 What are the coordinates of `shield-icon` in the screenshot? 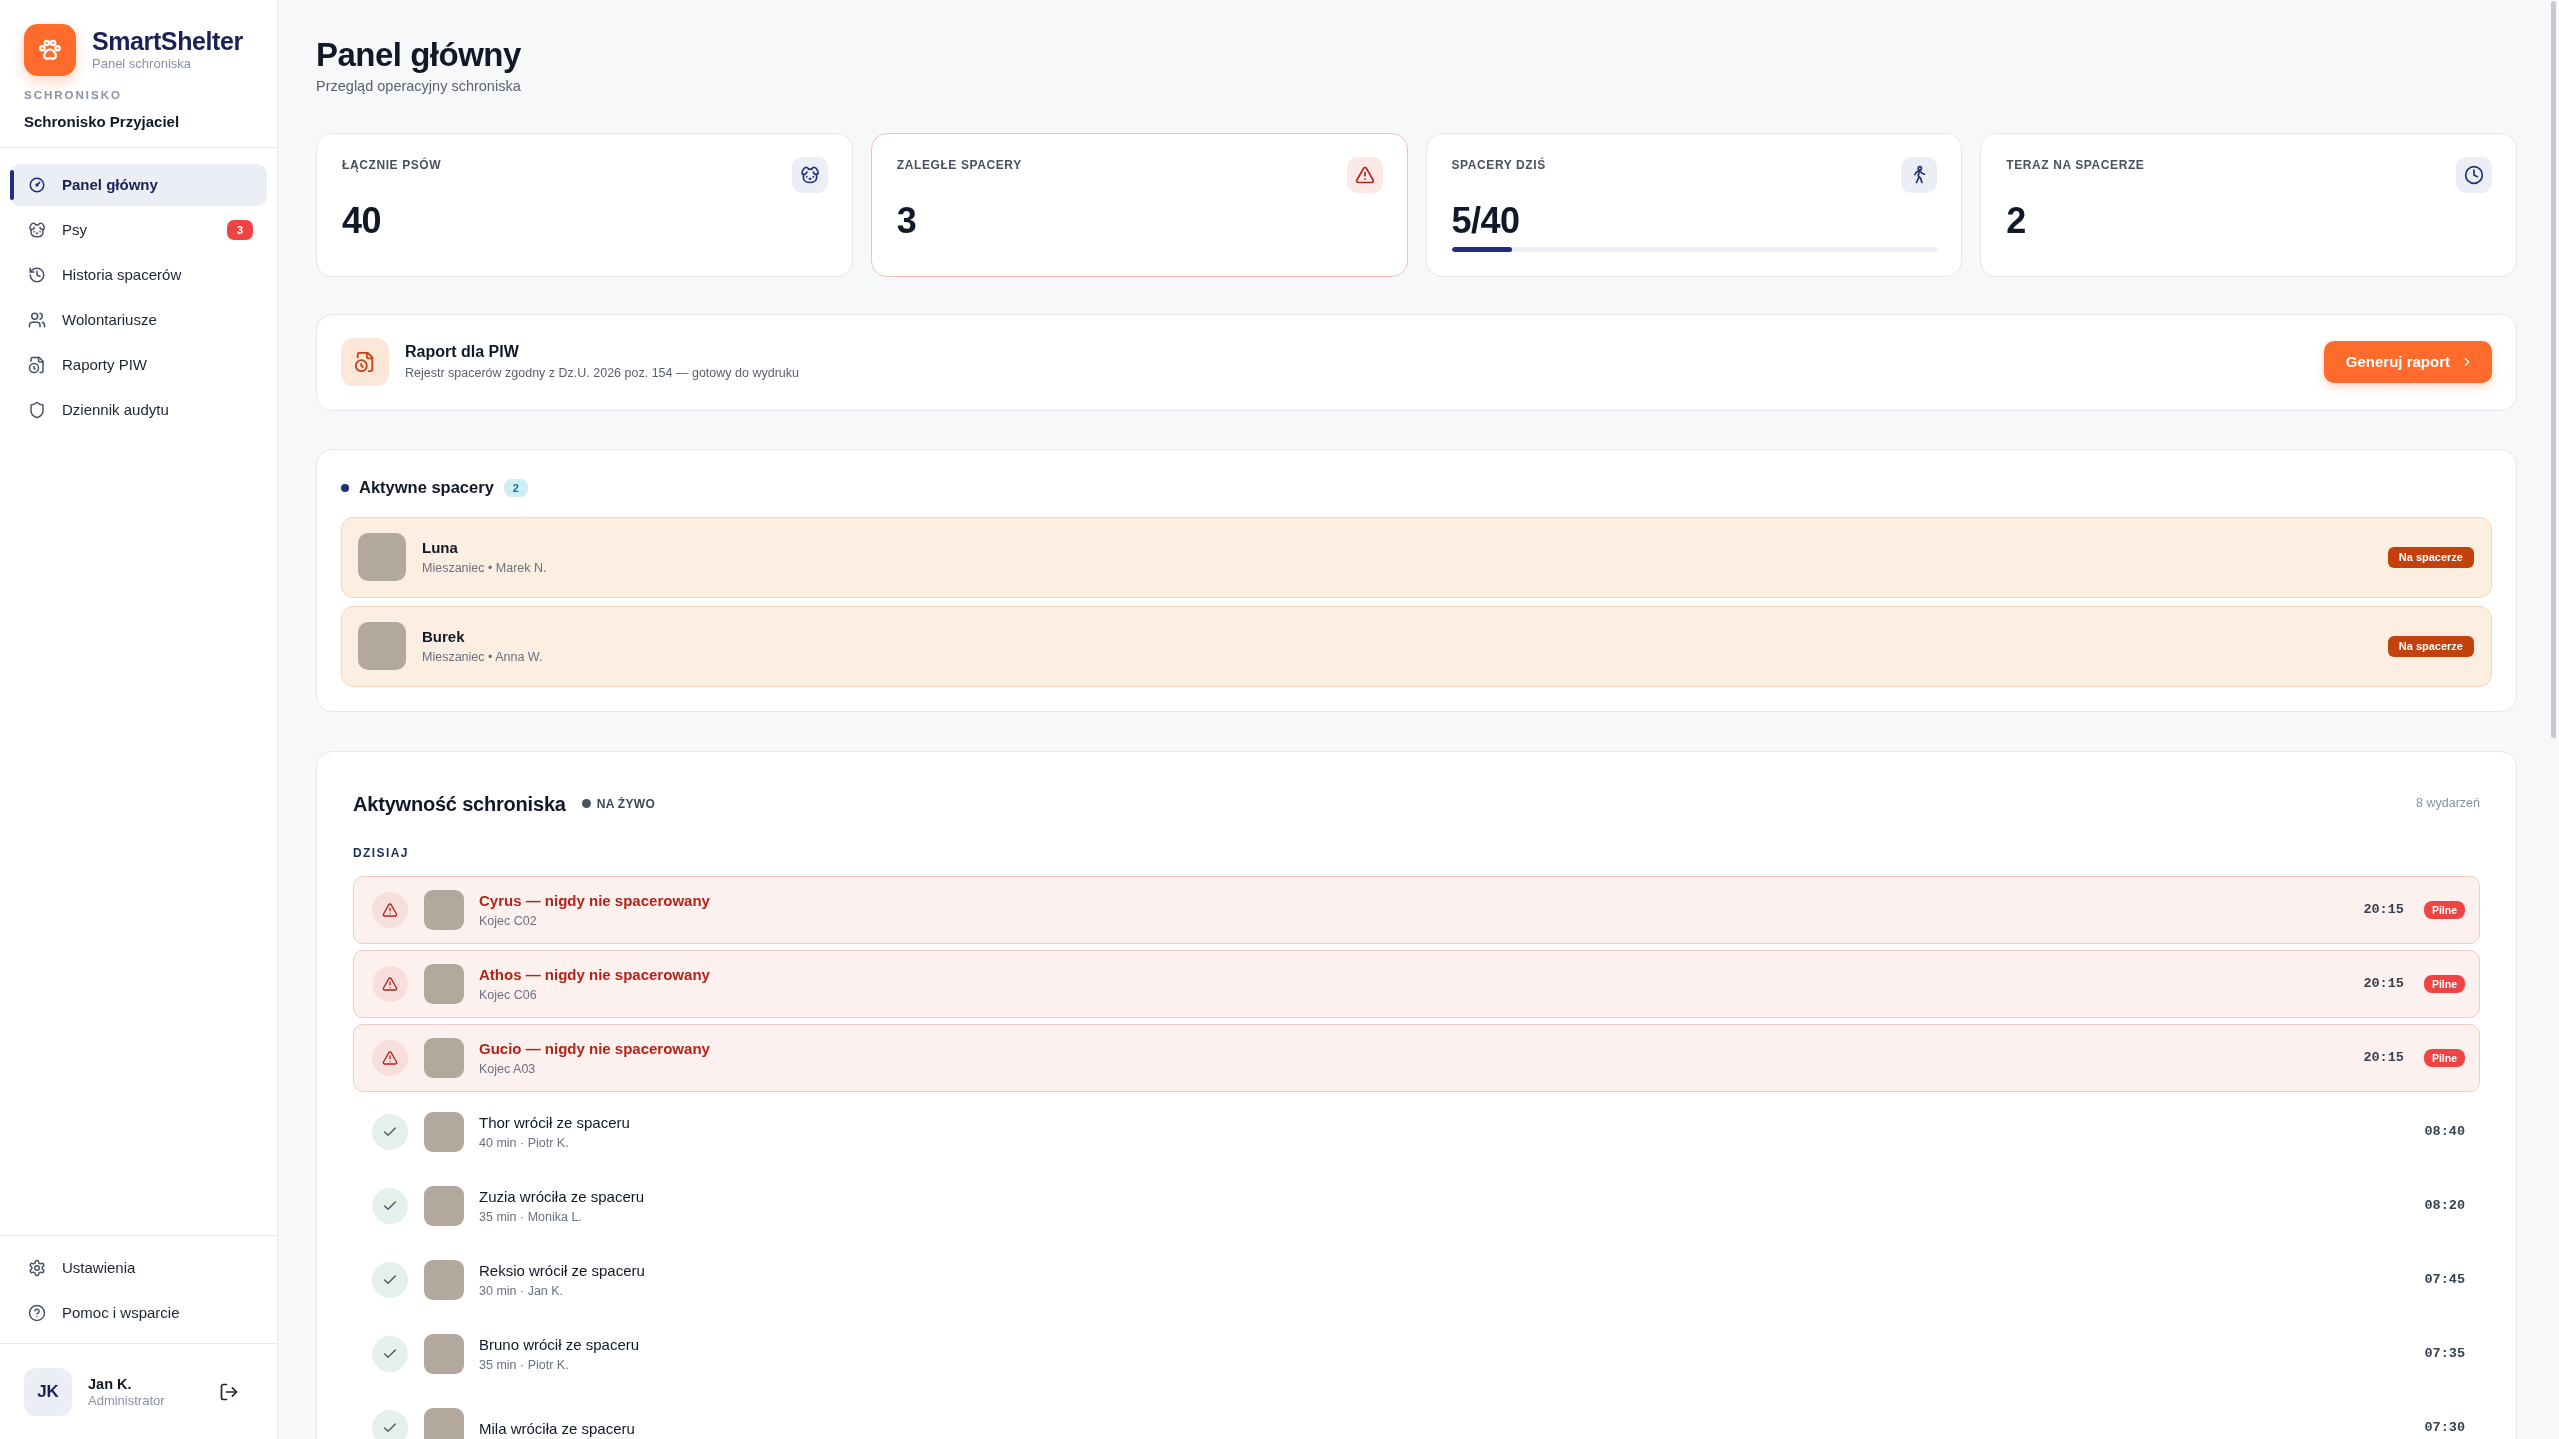 It's located at (37, 410).